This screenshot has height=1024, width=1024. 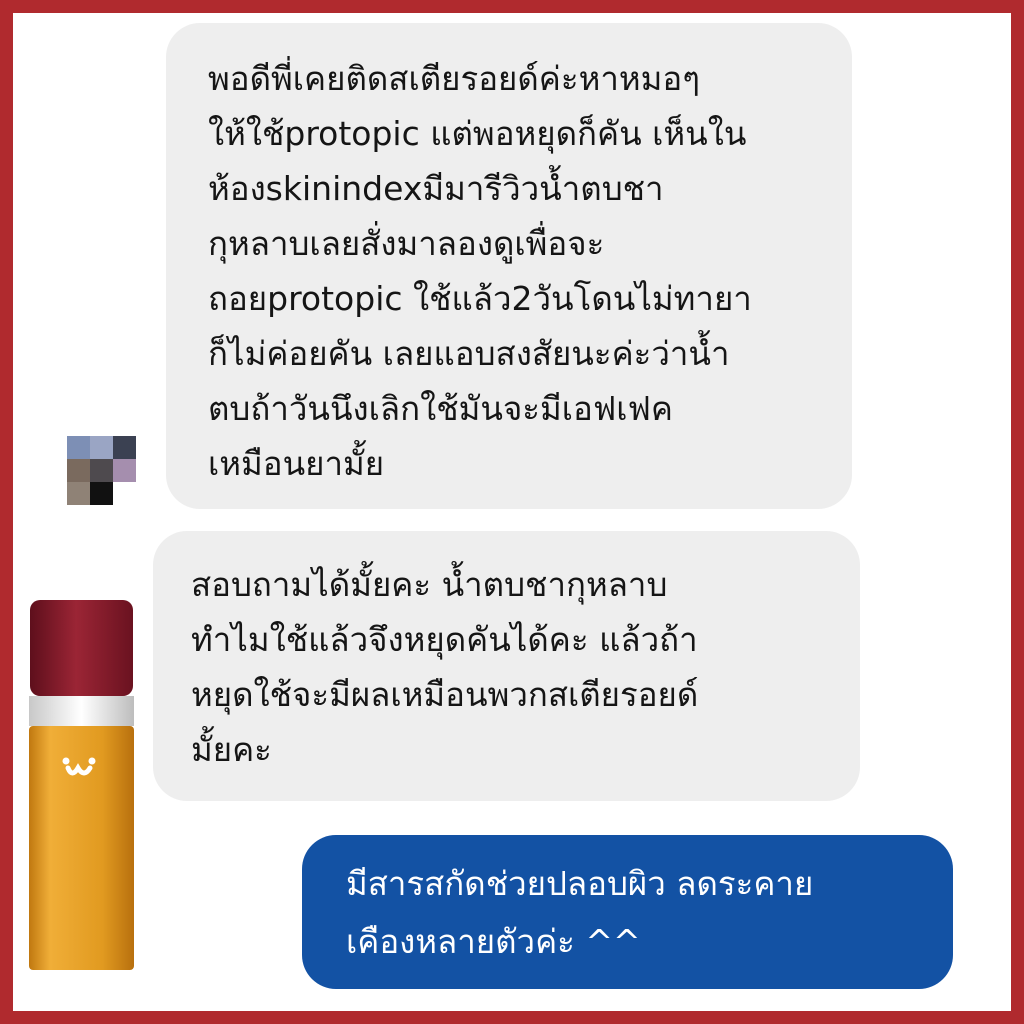 What do you see at coordinates (81, 786) in the screenshot?
I see `toner-bottle-icon` at bounding box center [81, 786].